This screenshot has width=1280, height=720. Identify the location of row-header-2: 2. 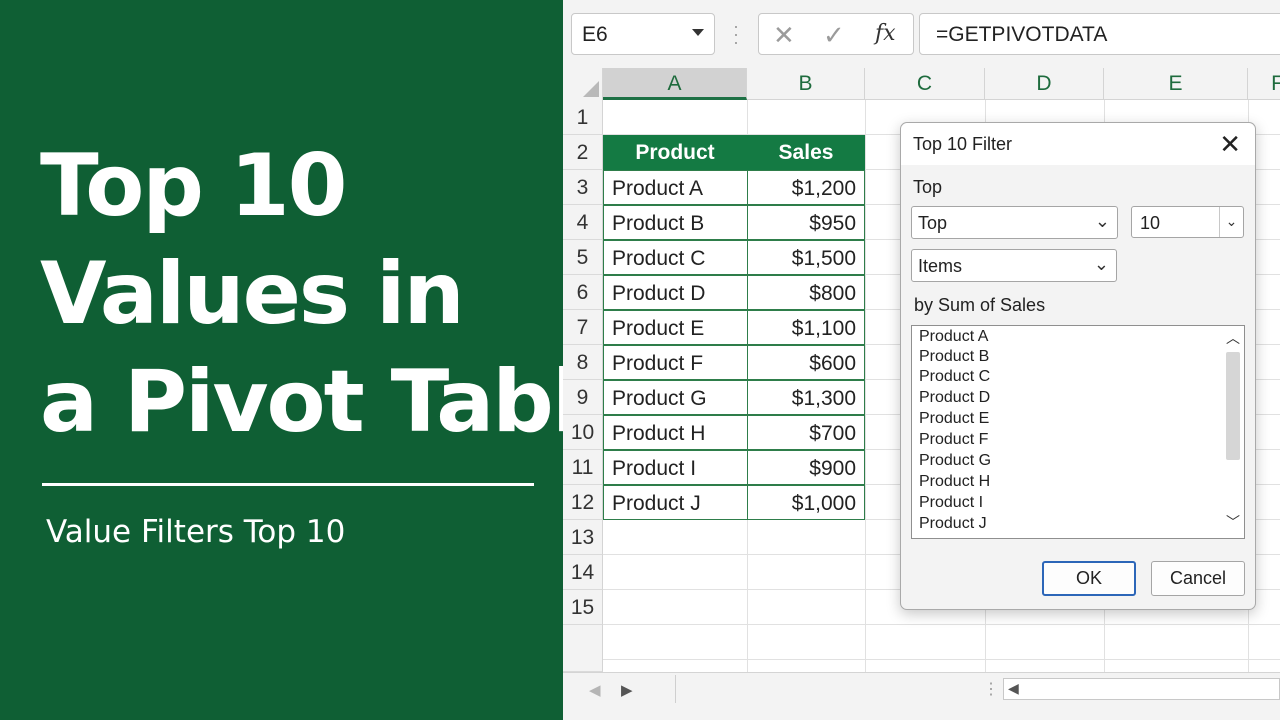
(583, 152).